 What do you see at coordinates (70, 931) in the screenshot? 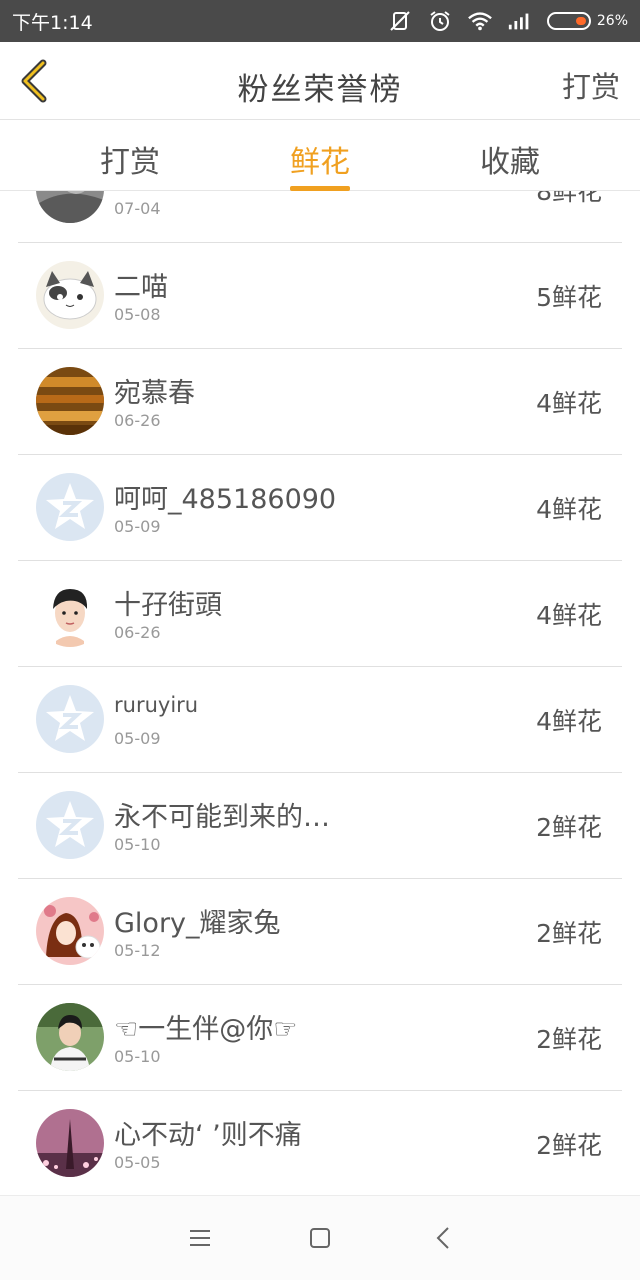
I see `girl-illustration-avatar` at bounding box center [70, 931].